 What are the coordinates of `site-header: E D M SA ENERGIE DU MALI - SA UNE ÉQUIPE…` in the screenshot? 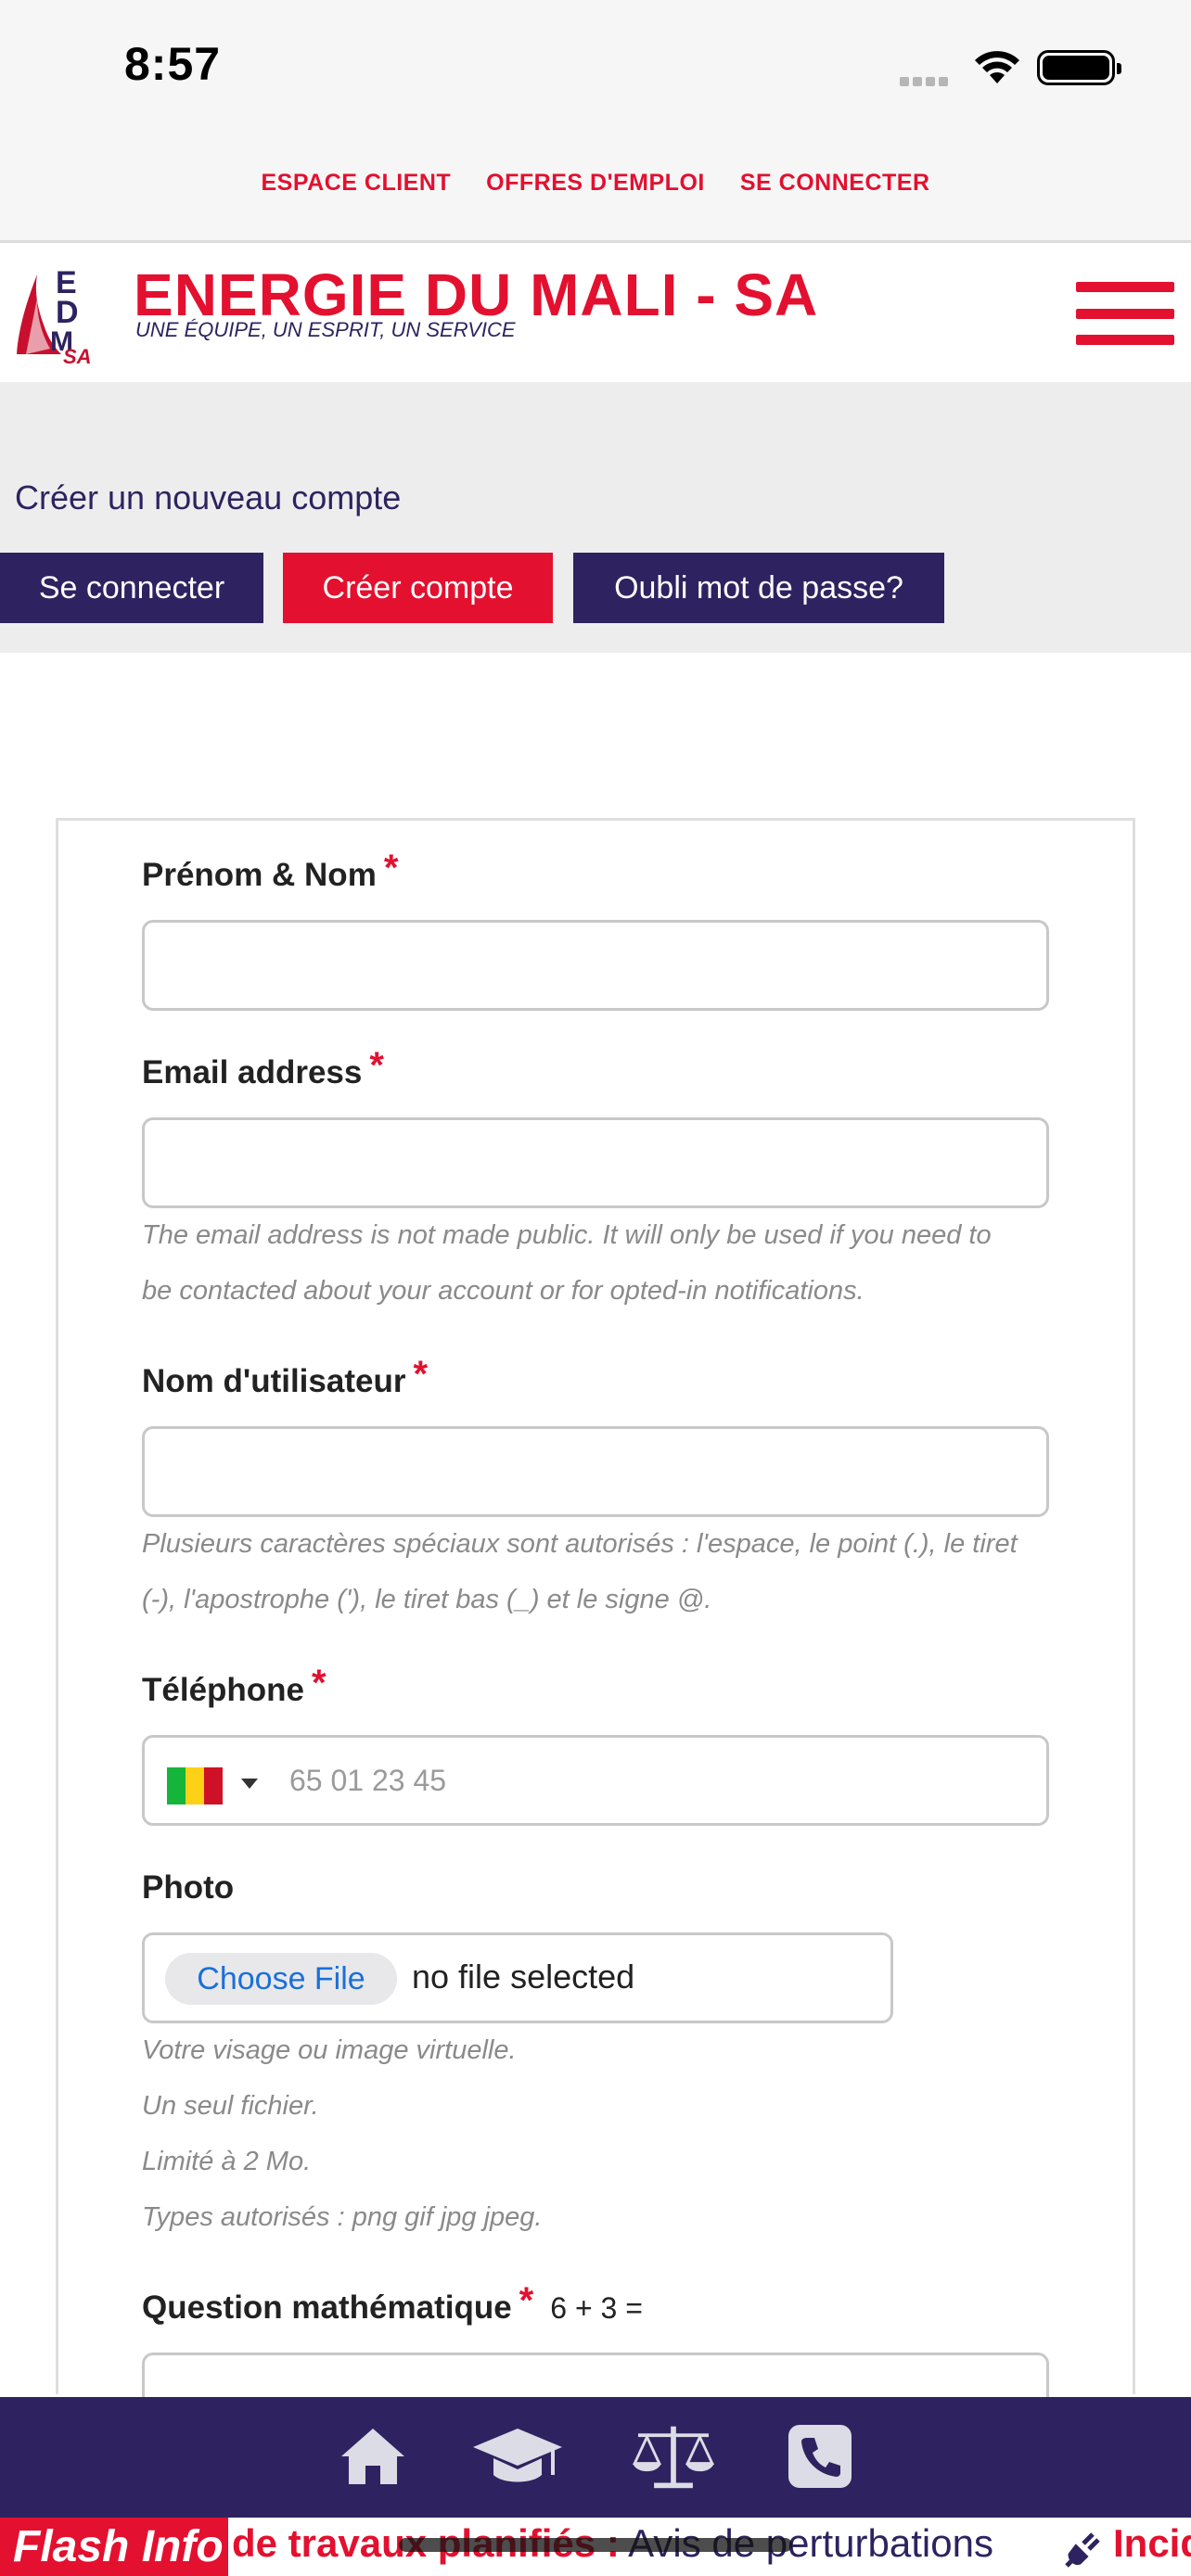 It's located at (595, 313).